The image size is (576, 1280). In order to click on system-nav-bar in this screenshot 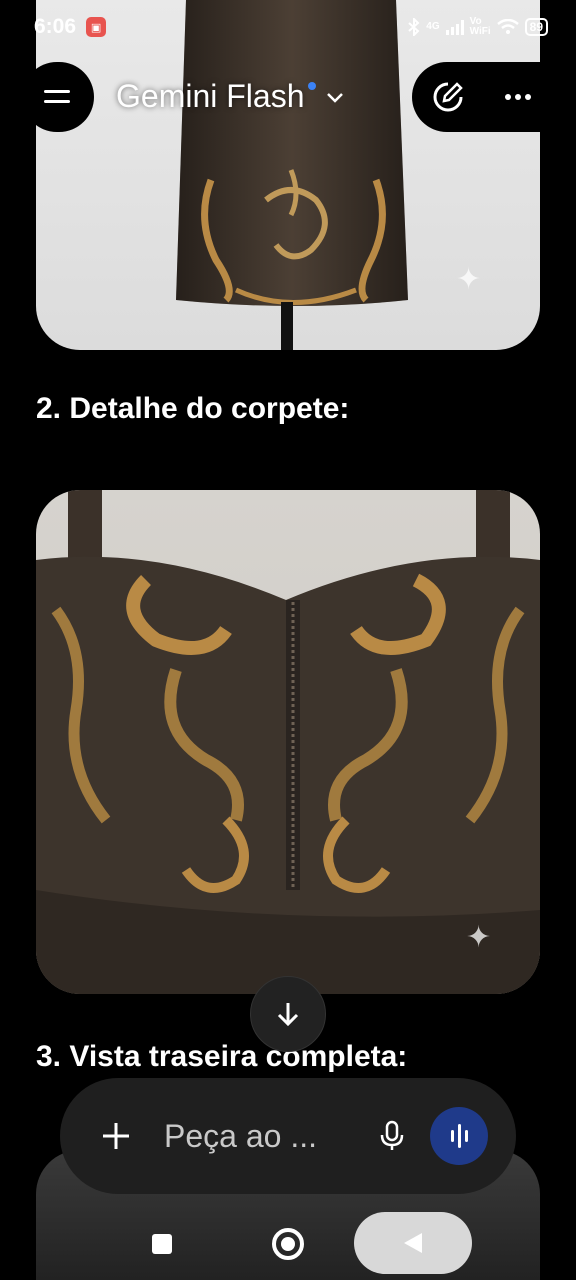, I will do `click(288, 1243)`.